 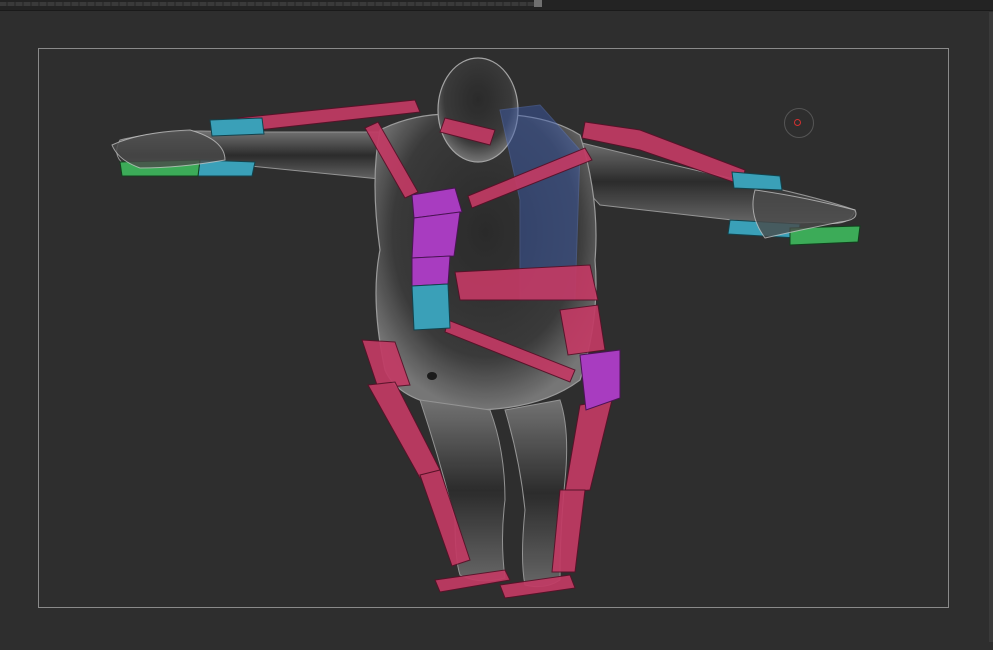 I want to click on pivot-circle-icon, so click(x=799, y=123).